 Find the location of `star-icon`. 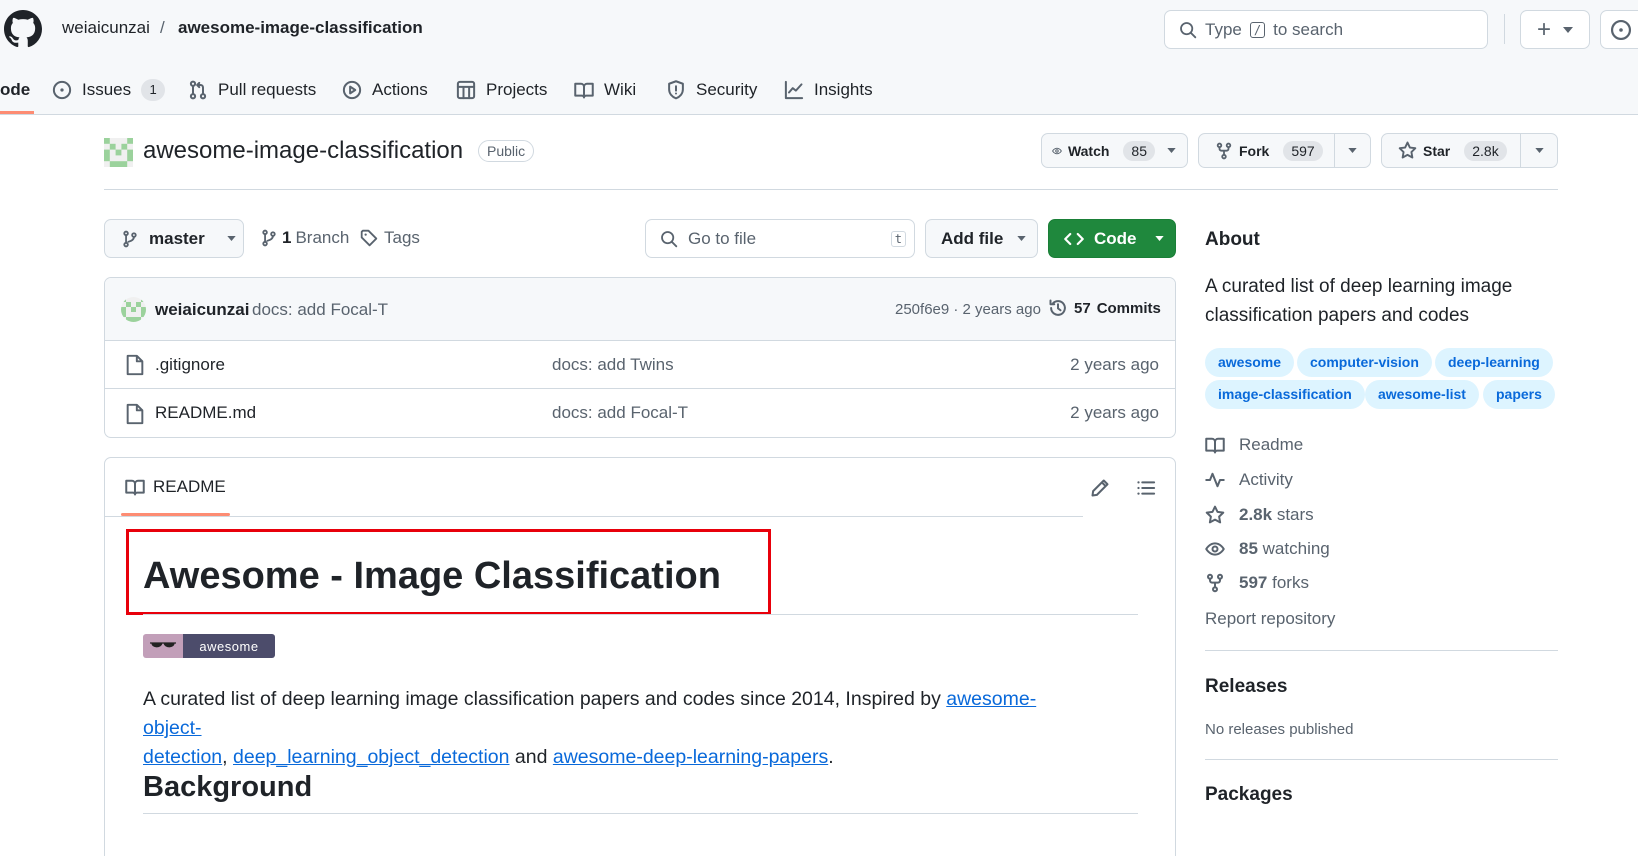

star-icon is located at coordinates (1215, 514).